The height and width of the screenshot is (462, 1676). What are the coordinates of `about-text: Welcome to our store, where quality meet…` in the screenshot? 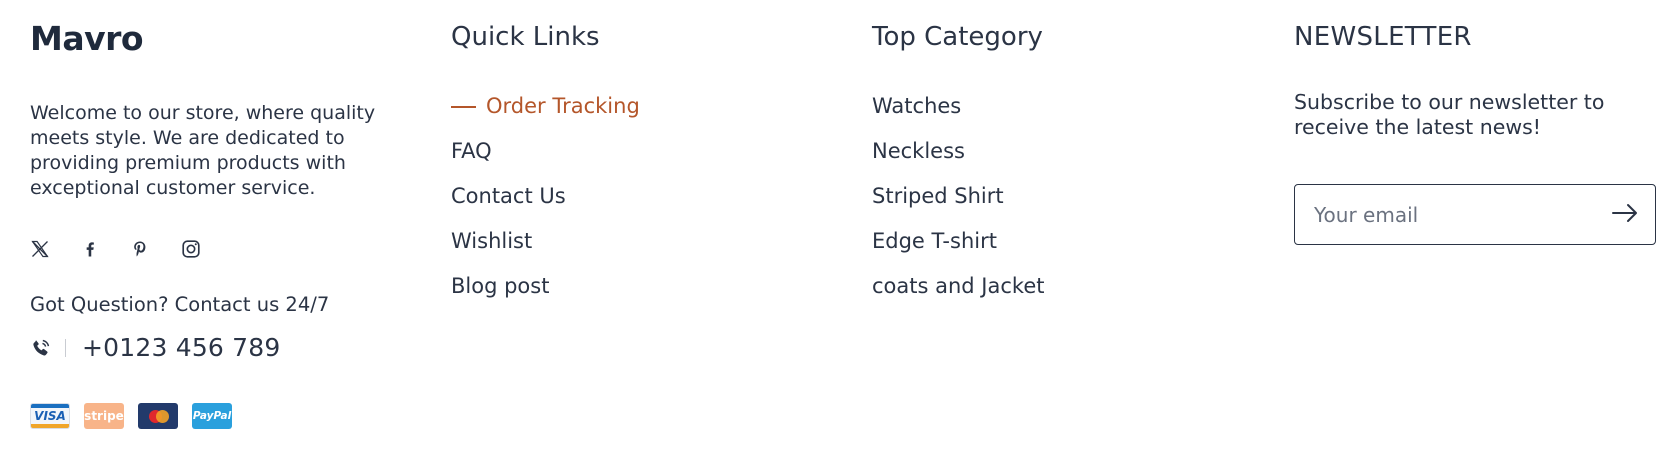 It's located at (203, 150).